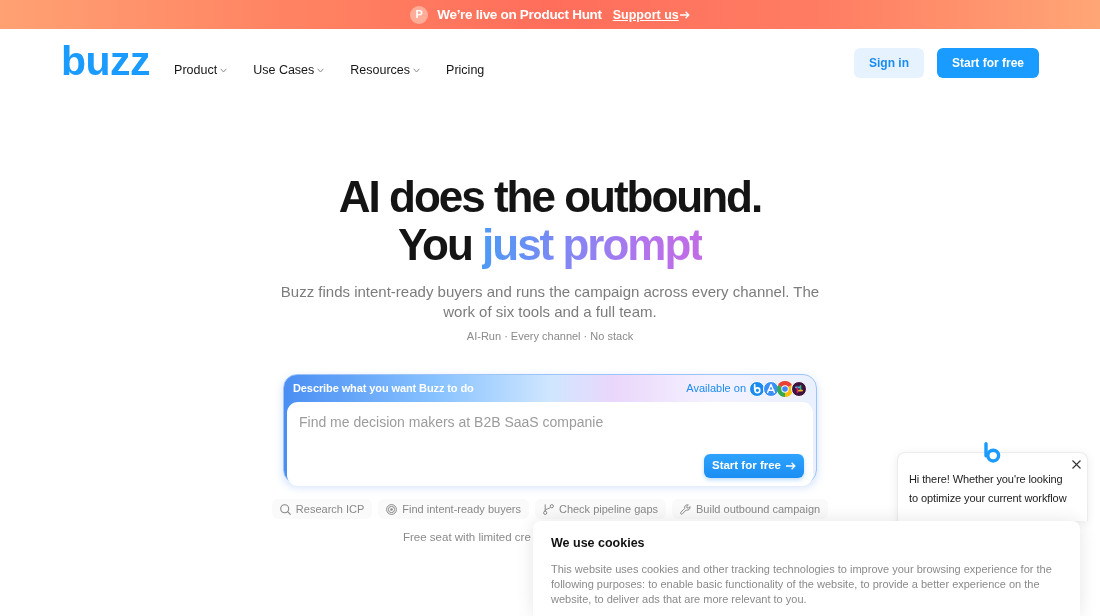  Describe the element at coordinates (799, 388) in the screenshot. I see `hash-grid-icon` at that location.